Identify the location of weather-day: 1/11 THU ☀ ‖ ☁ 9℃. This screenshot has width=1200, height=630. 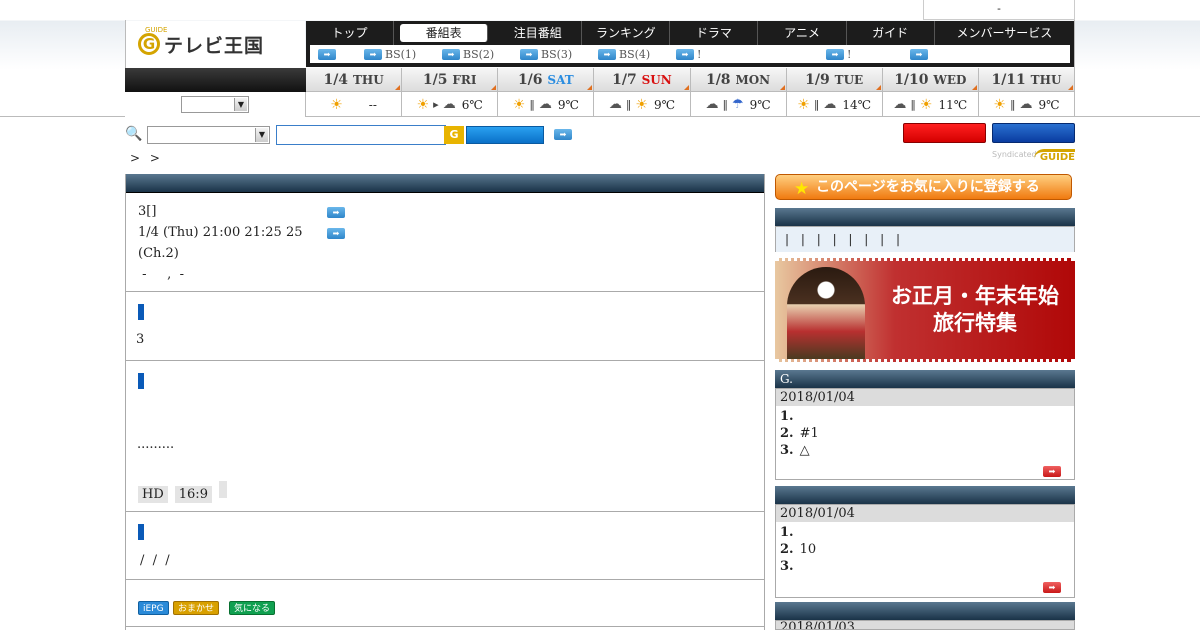
(1026, 92).